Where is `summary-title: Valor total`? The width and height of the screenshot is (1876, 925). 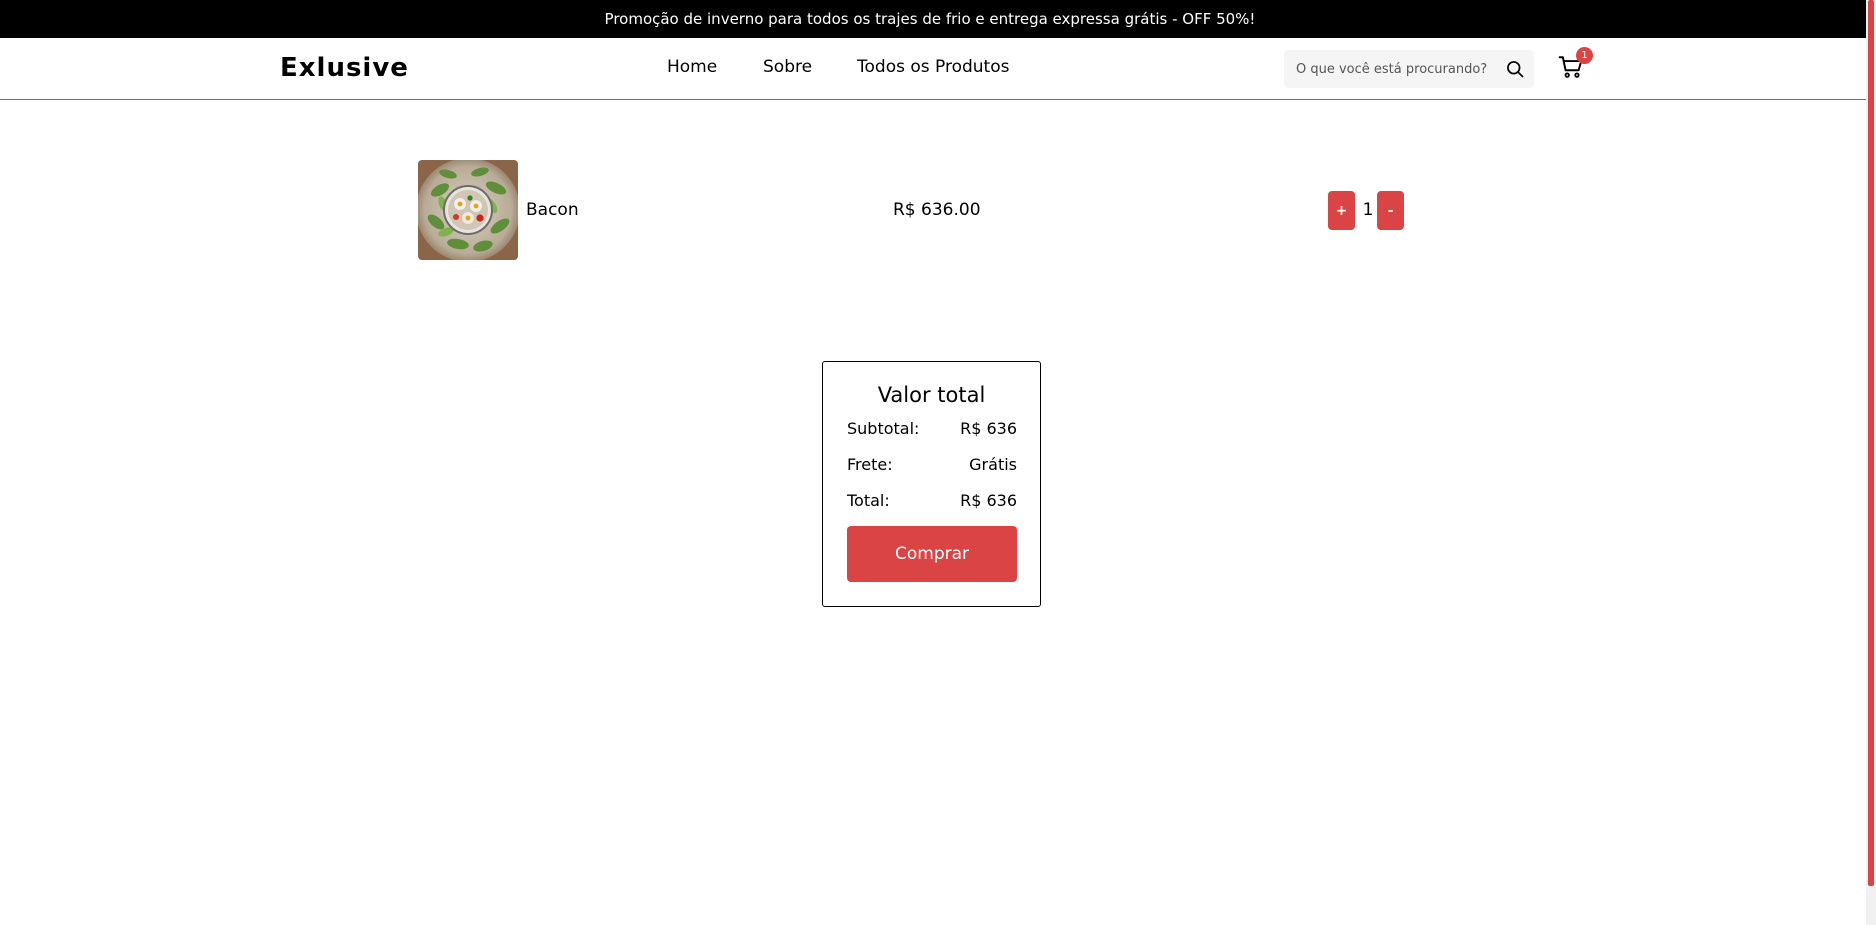
summary-title: Valor total is located at coordinates (931, 395).